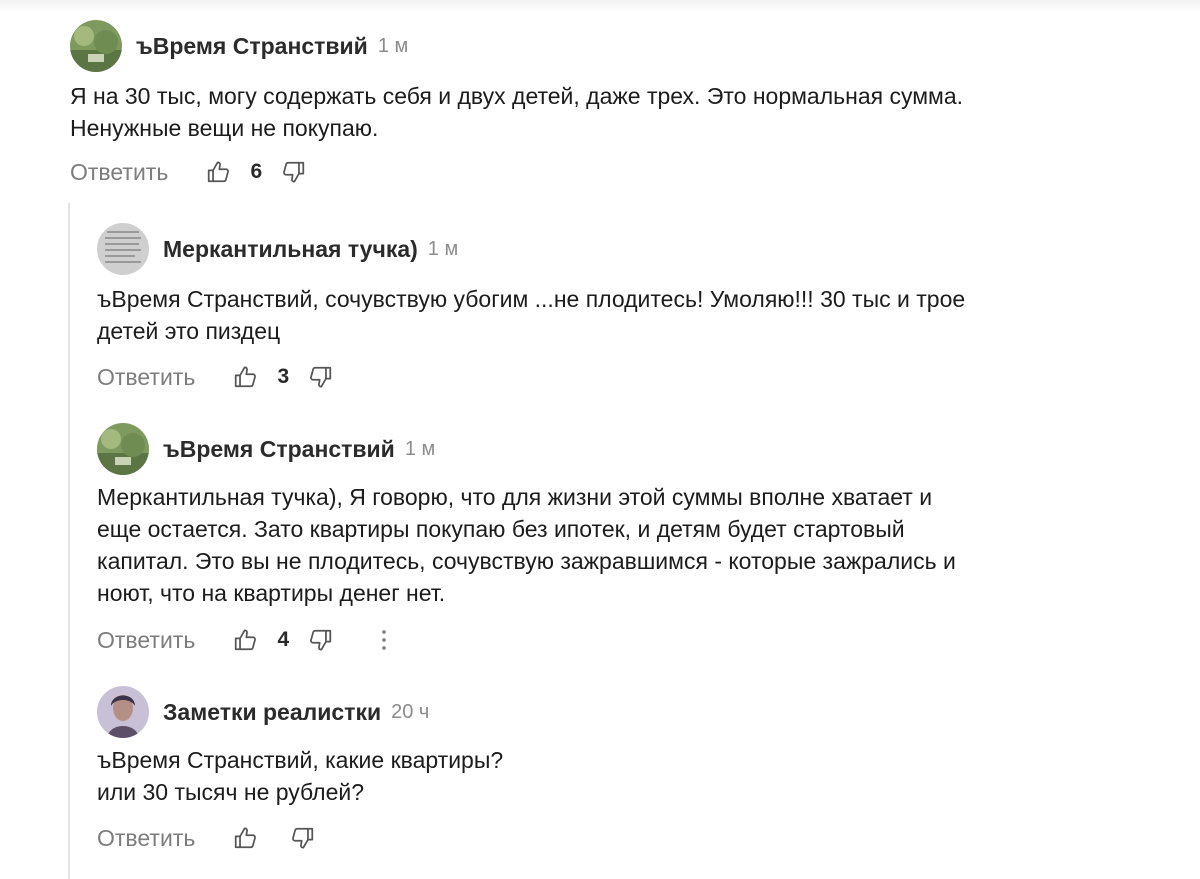  What do you see at coordinates (384, 640) in the screenshot?
I see `more-vertical-icon` at bounding box center [384, 640].